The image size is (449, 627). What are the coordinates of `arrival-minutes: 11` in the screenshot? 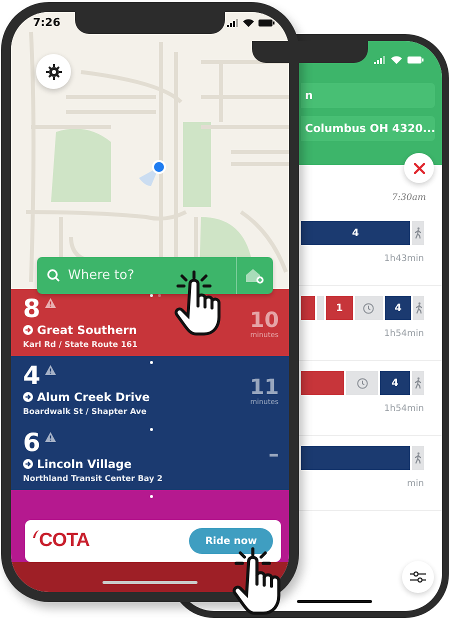 It's located at (264, 387).